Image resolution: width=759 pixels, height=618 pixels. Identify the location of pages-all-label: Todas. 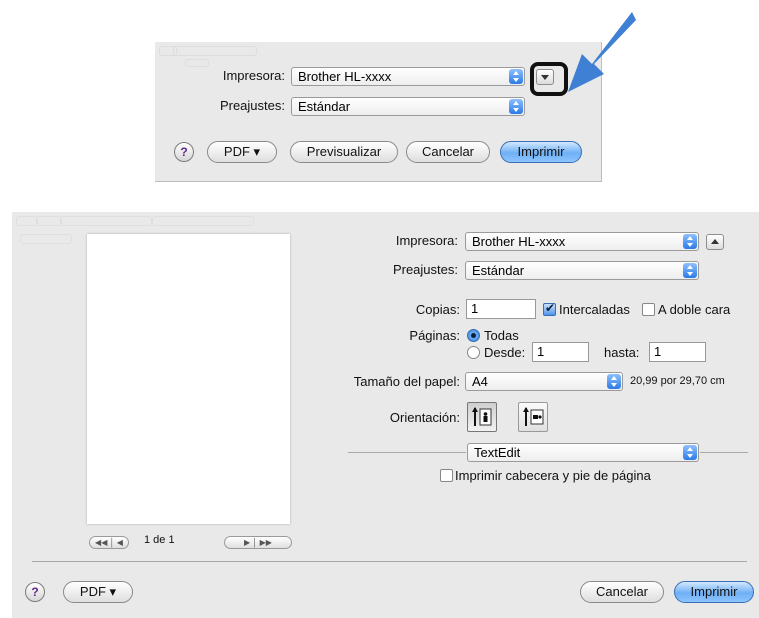
(501, 335).